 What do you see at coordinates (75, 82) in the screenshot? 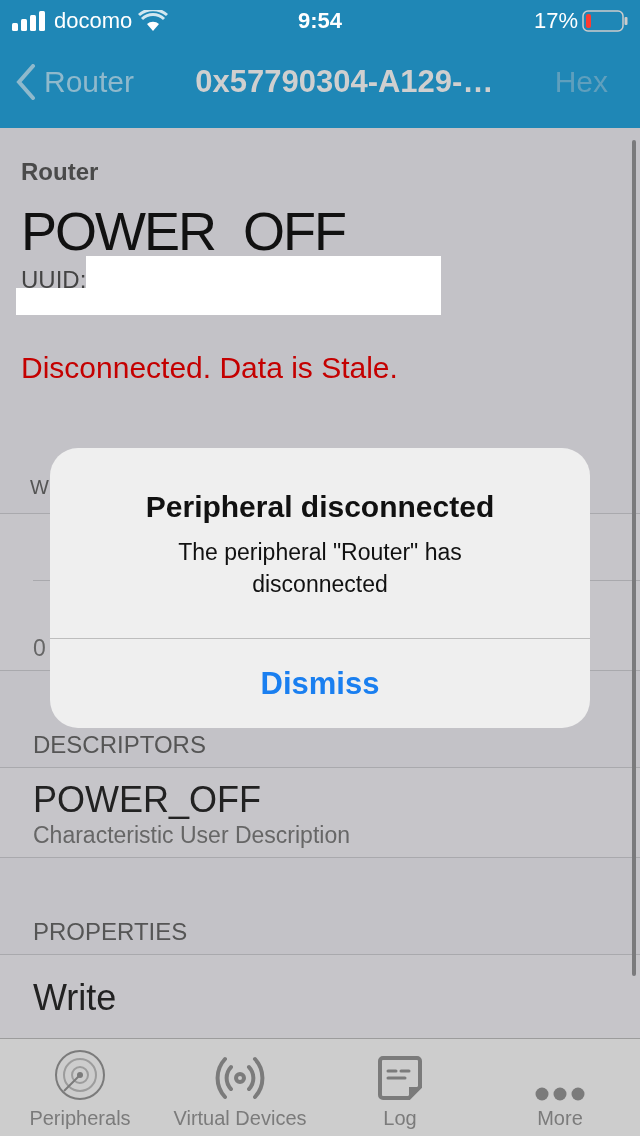
I see `back-button: Router` at bounding box center [75, 82].